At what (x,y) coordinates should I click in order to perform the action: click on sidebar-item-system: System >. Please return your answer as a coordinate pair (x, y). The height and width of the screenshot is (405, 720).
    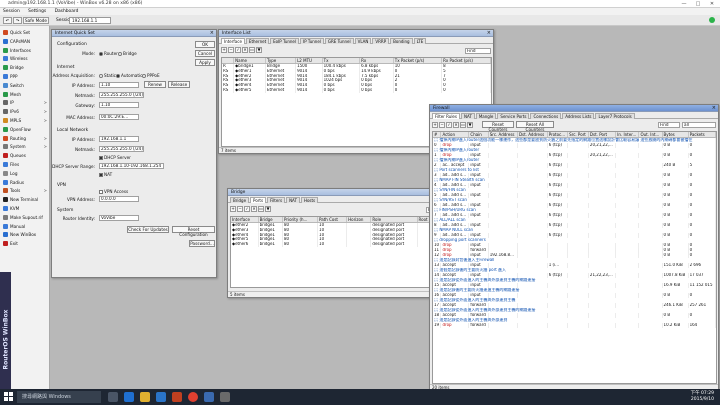
    Looking at the image, I should click on (25, 146).